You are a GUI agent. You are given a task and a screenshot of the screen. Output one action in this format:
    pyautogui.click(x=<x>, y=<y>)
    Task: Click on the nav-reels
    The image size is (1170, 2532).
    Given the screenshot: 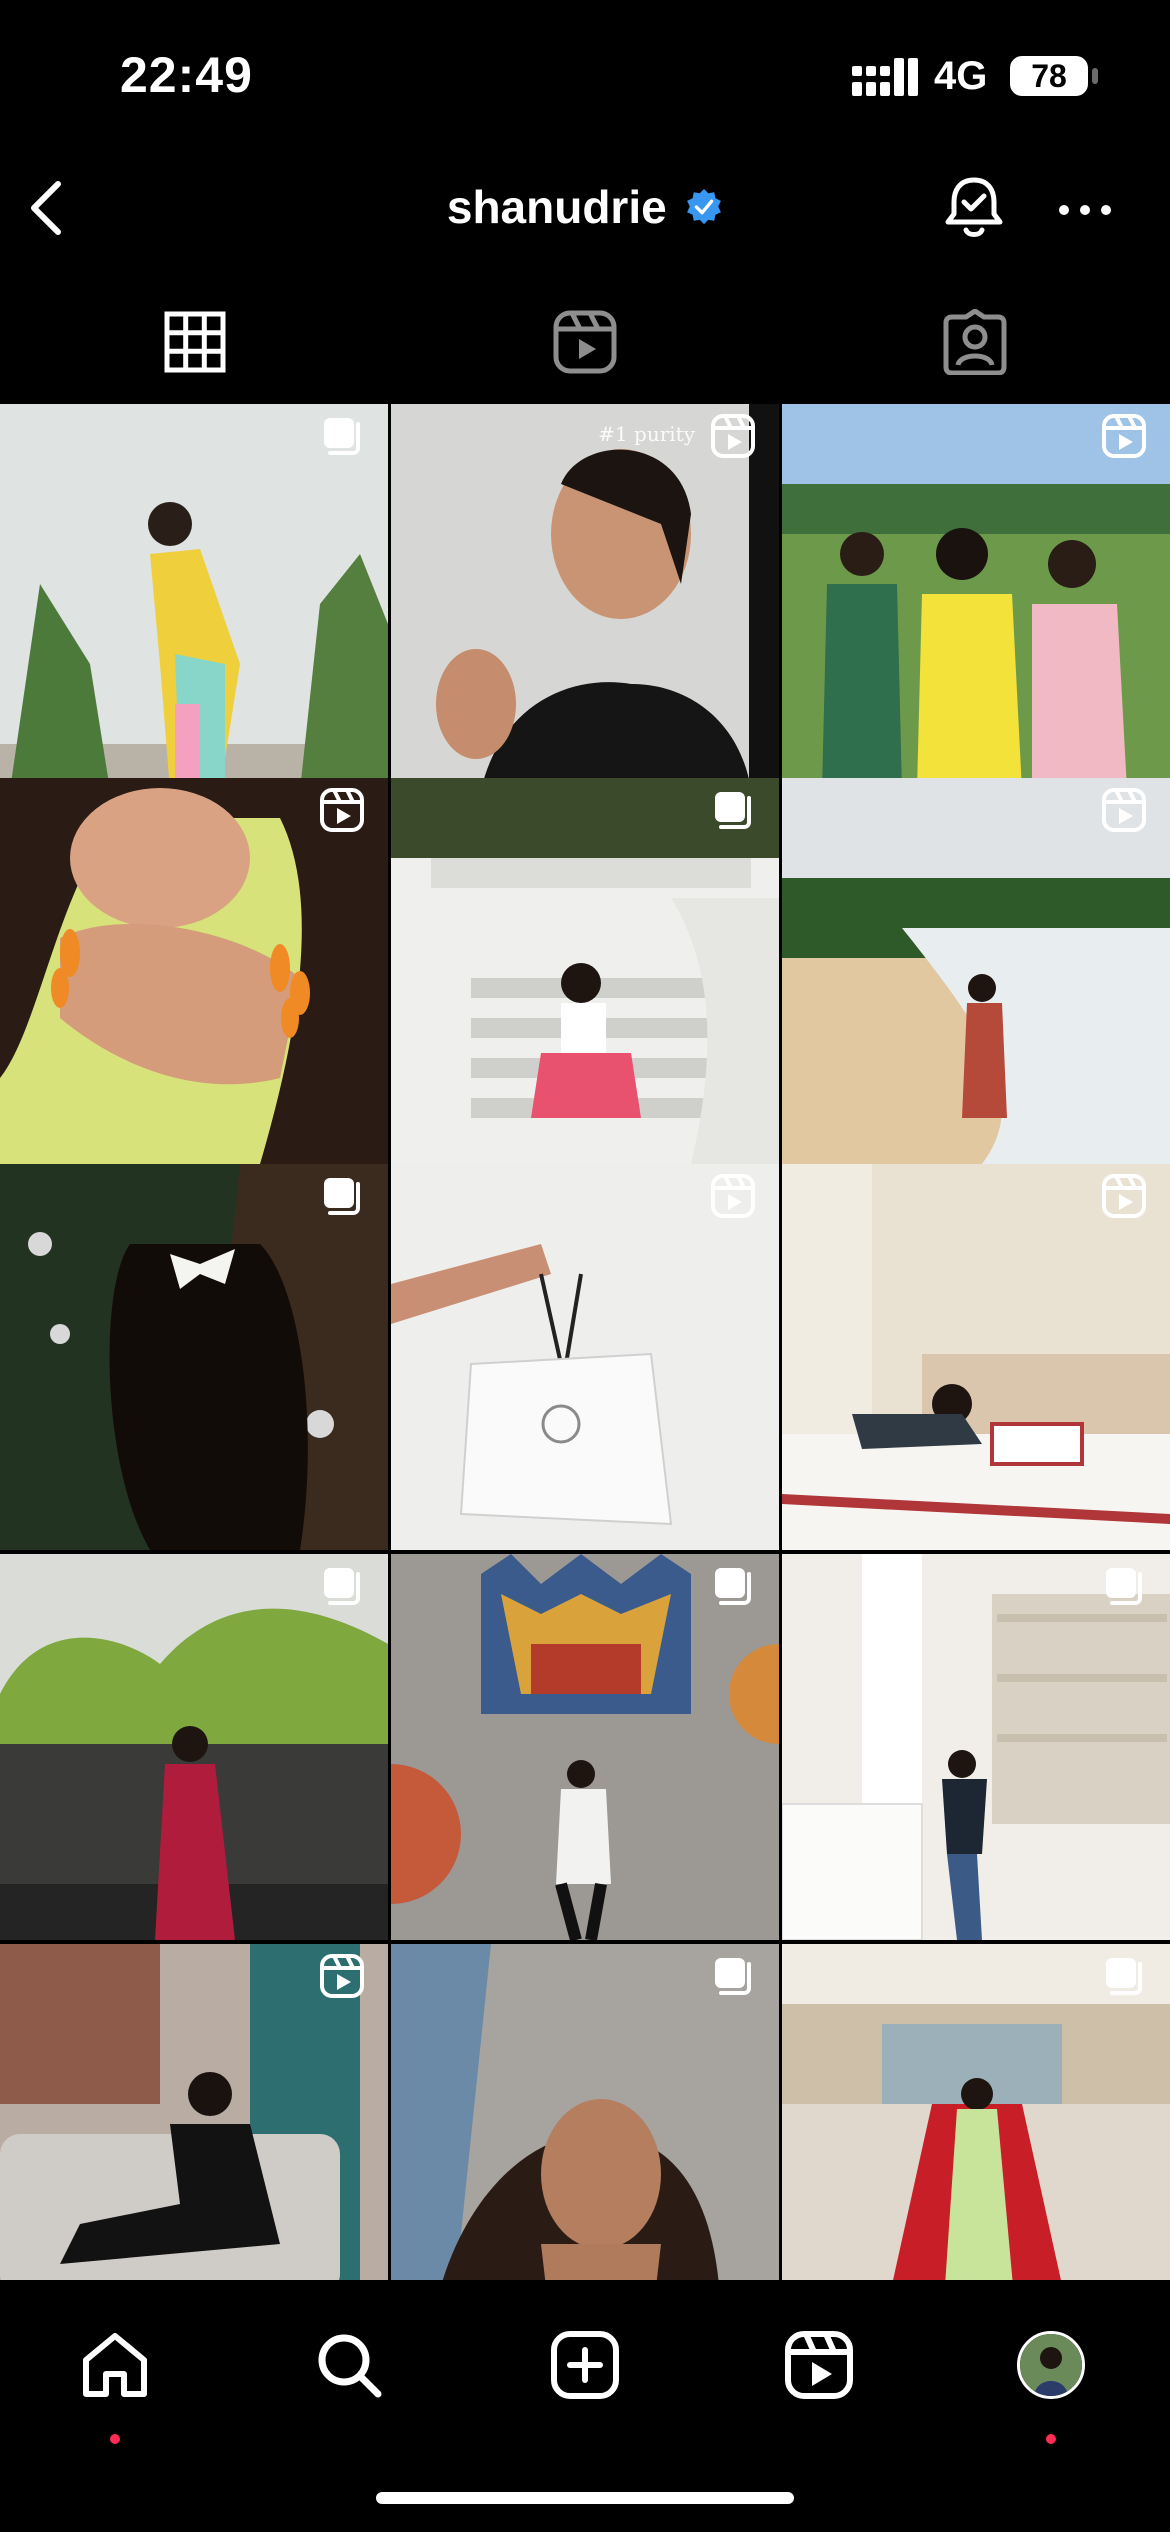 What is the action you would take?
    pyautogui.click(x=819, y=2365)
    